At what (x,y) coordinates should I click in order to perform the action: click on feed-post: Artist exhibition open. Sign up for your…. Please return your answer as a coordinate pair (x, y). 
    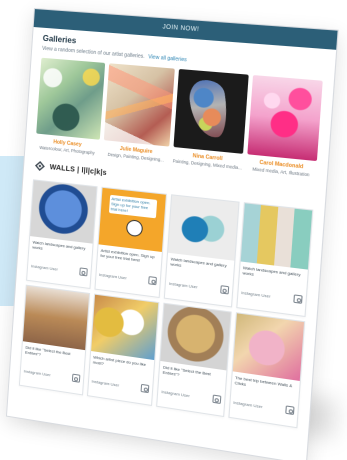
    Looking at the image, I should click on (130, 242).